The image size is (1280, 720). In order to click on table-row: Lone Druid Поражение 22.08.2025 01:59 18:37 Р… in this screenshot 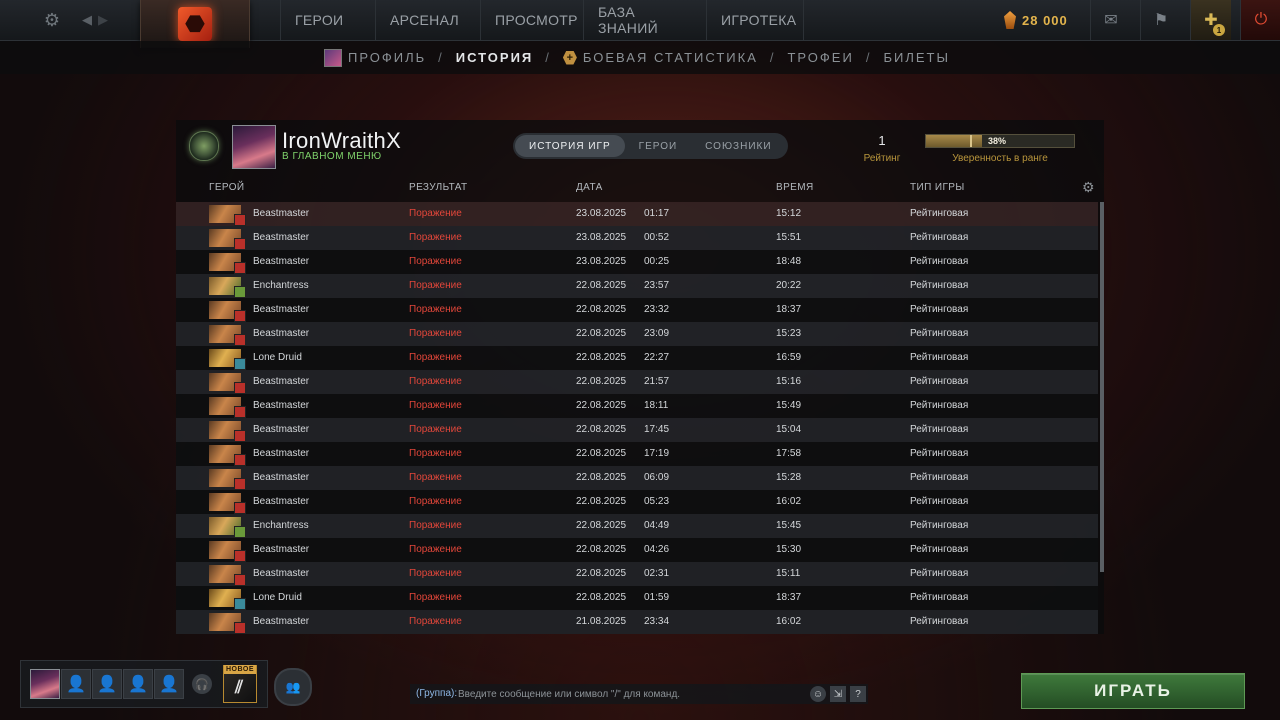, I will do `click(637, 598)`.